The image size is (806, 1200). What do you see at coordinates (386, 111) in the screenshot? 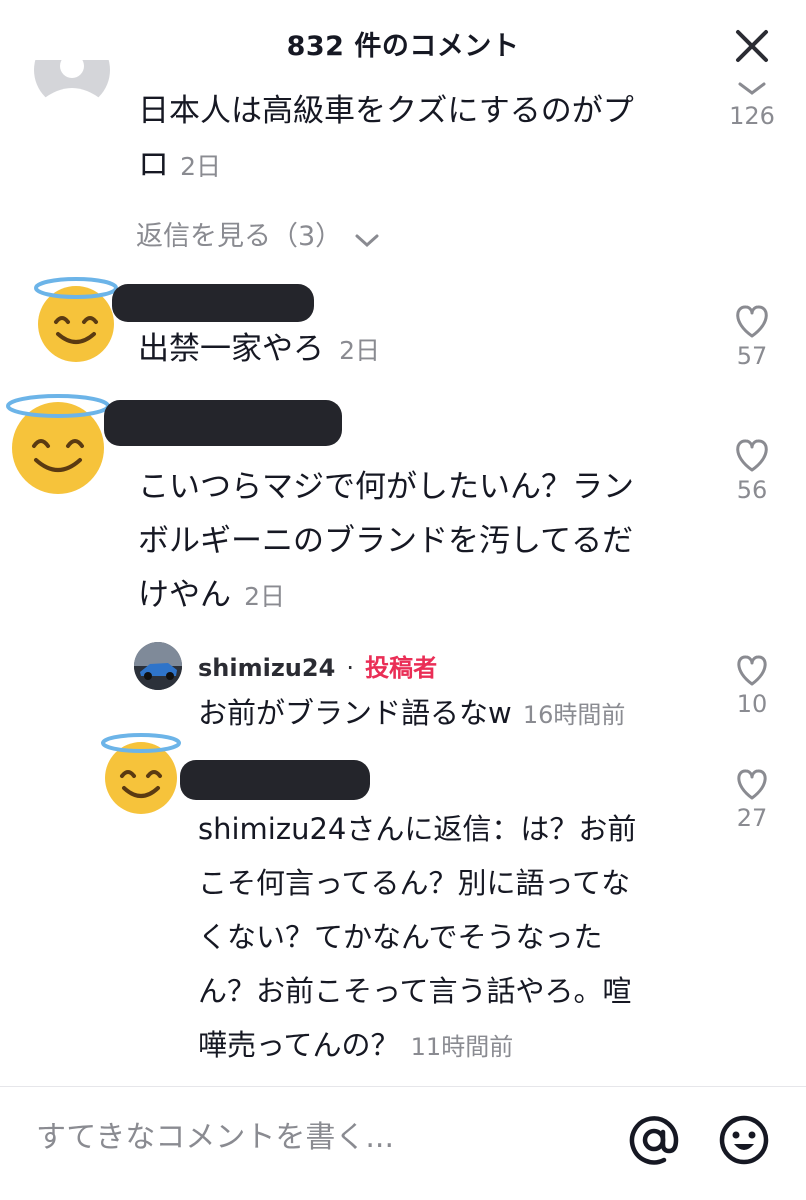
I see `comment-1-text-line1: 日本人は高級車をクズにするのがプ` at bounding box center [386, 111].